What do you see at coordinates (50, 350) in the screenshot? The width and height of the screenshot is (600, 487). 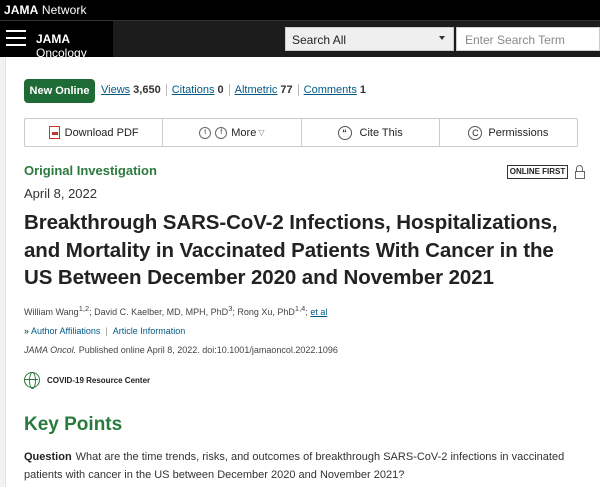 I see `journal-abbreviation: JAMA Oncol.` at bounding box center [50, 350].